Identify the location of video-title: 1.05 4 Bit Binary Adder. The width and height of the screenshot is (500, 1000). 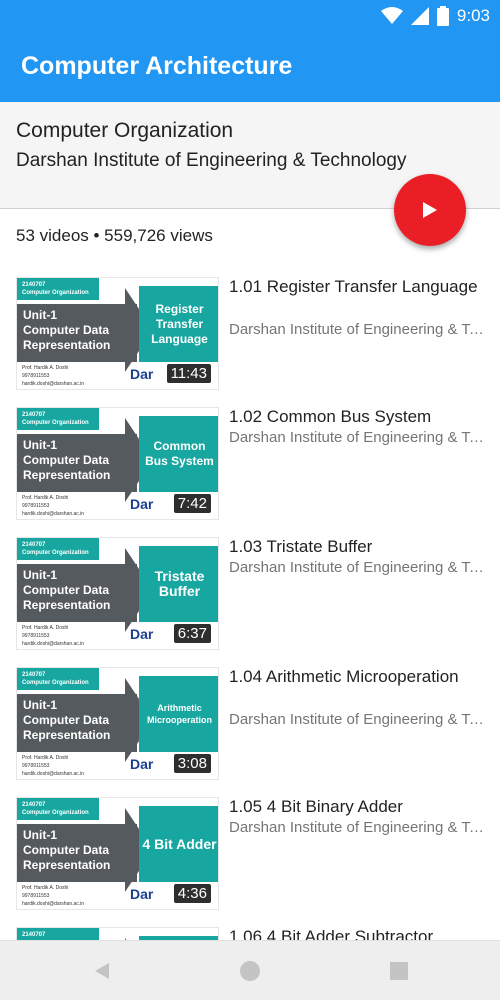
(356, 807).